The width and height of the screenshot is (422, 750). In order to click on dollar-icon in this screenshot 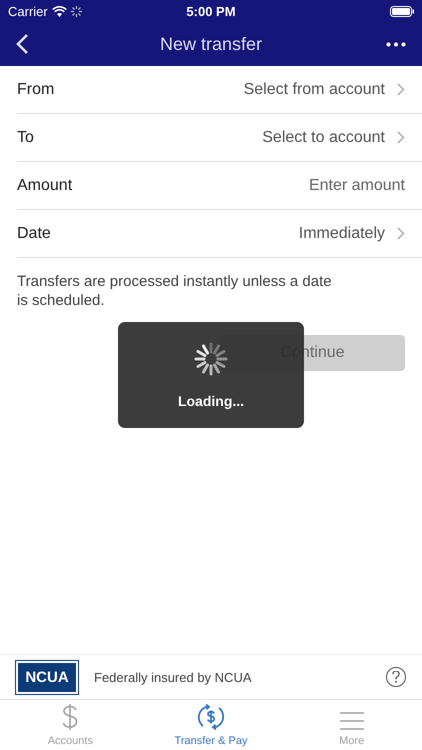, I will do `click(70, 717)`.